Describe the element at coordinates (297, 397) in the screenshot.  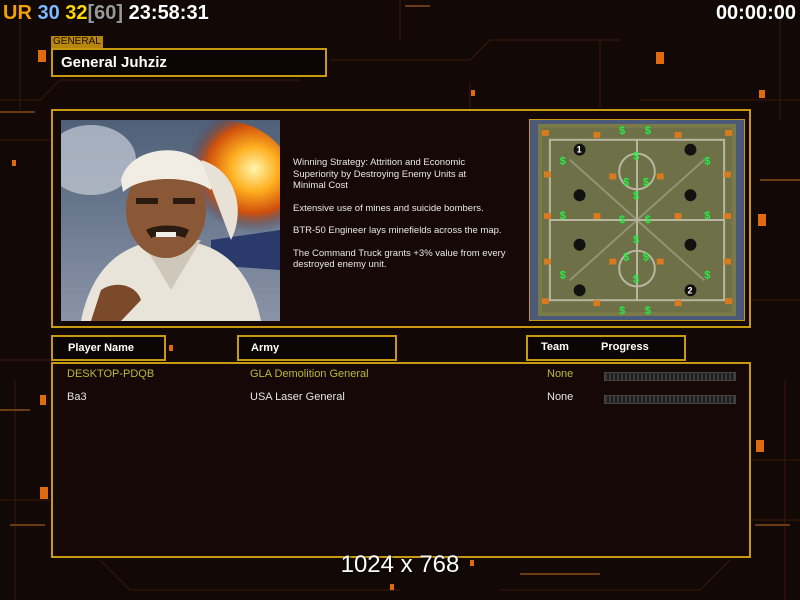
I see `player-army: USA Laser General` at that location.